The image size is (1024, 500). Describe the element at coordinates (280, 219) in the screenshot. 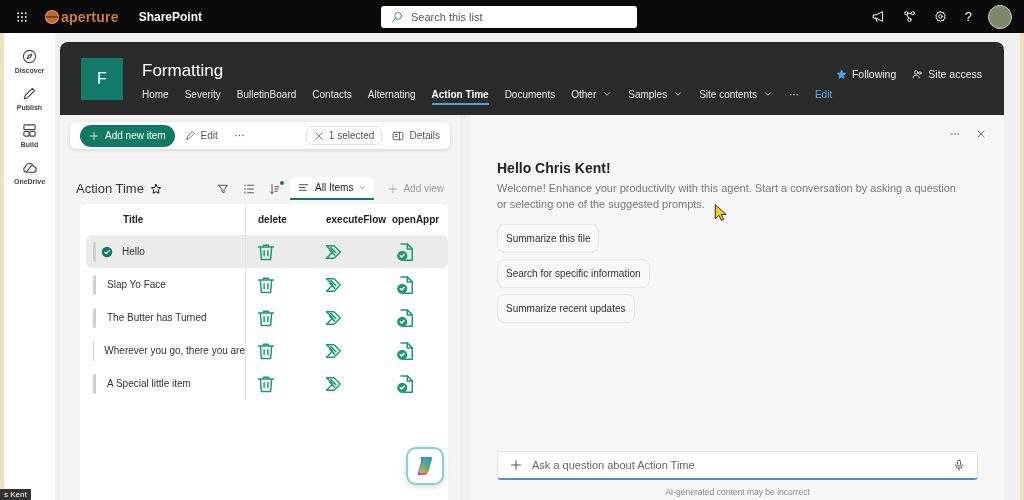

I see `column-header: delete` at that location.